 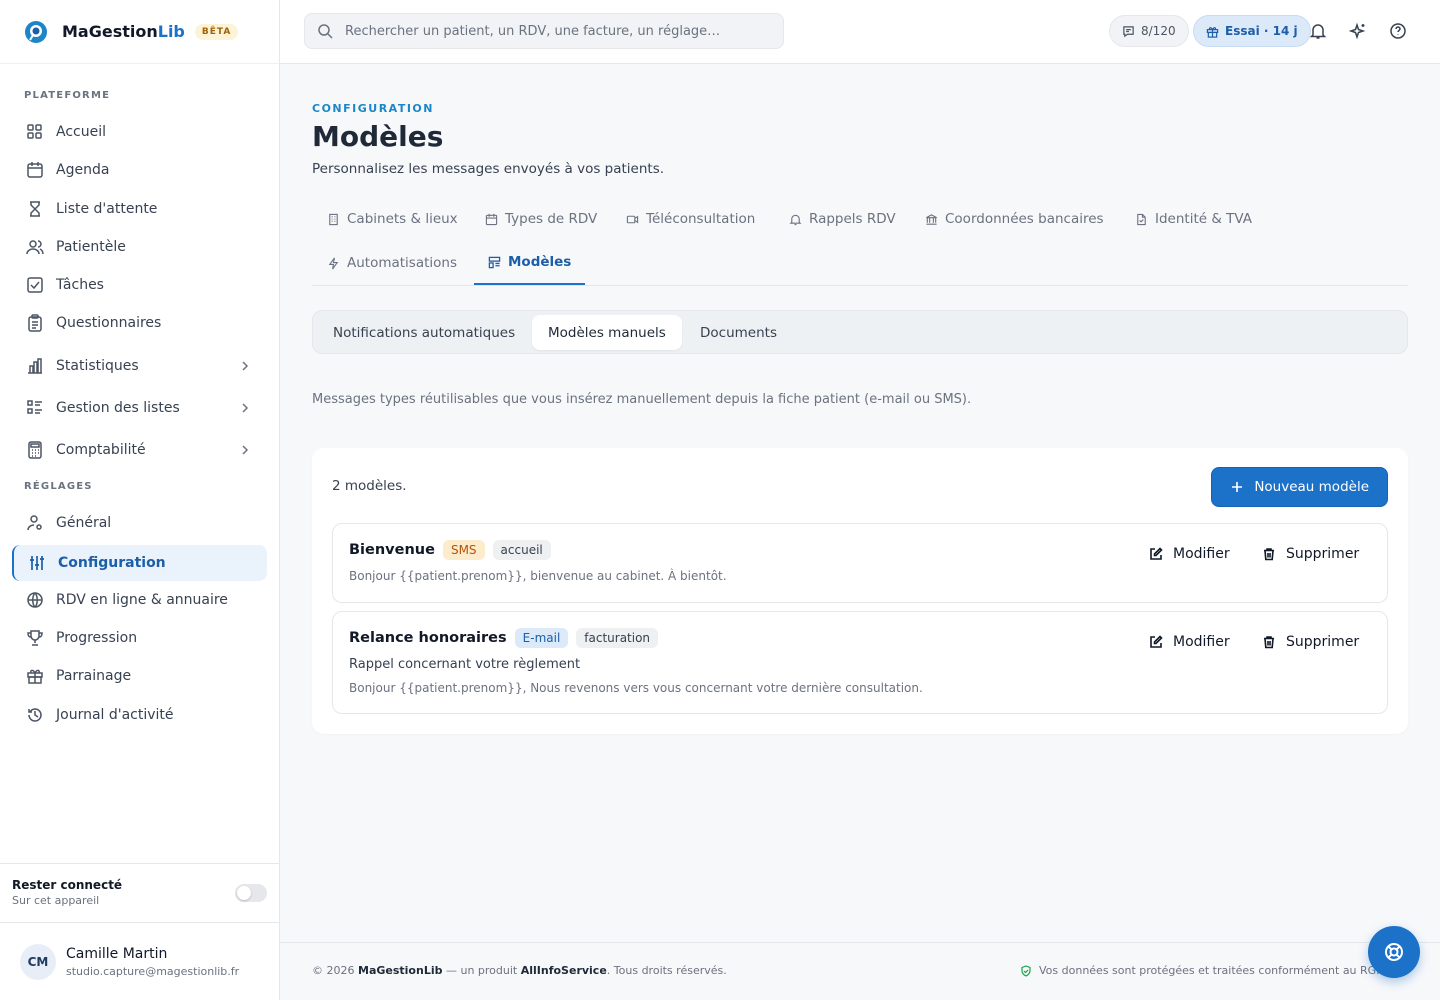 What do you see at coordinates (80, 285) in the screenshot?
I see `sidebar-item-label: Tâches` at bounding box center [80, 285].